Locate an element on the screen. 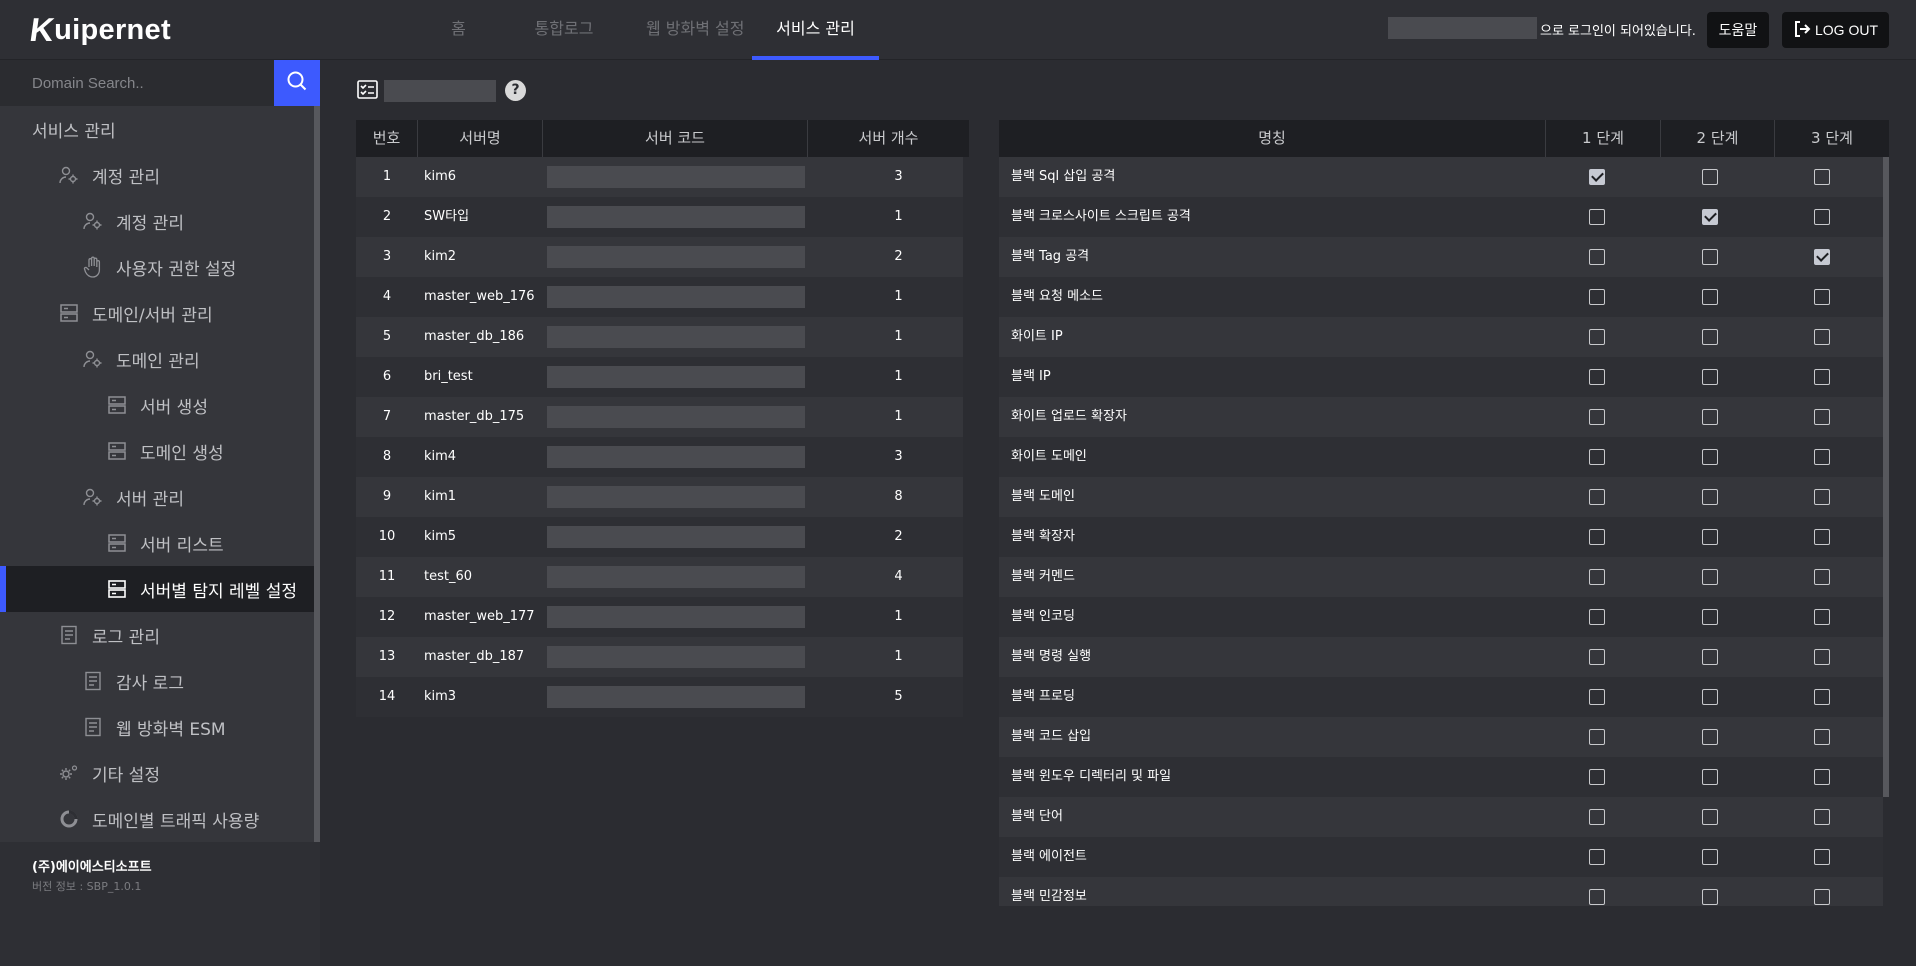 This screenshot has width=1916, height=966. sidebar-item: 기타 설정 is located at coordinates (157, 773).